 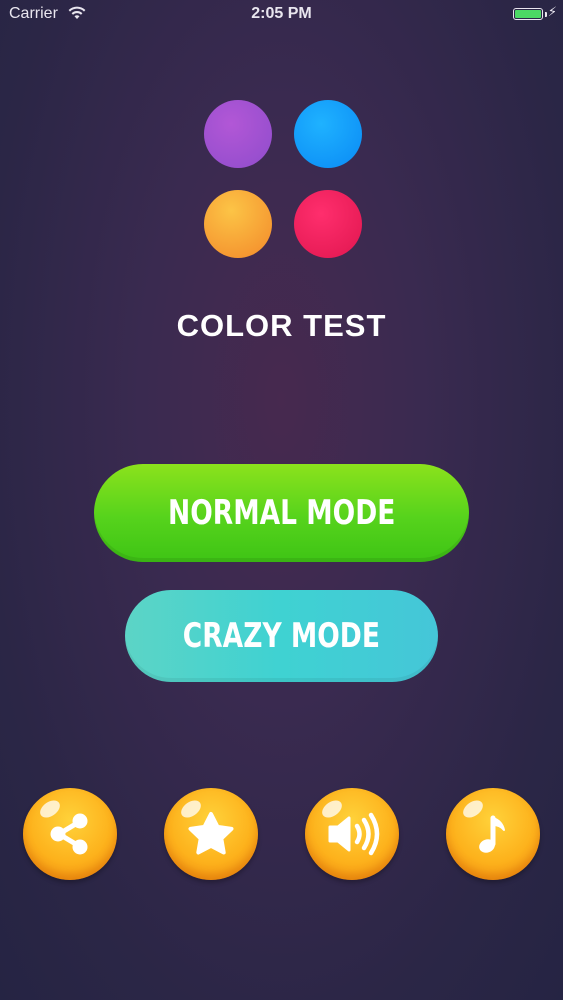 I want to click on normal-mode-button: NORMAL MODE, so click(x=281, y=513).